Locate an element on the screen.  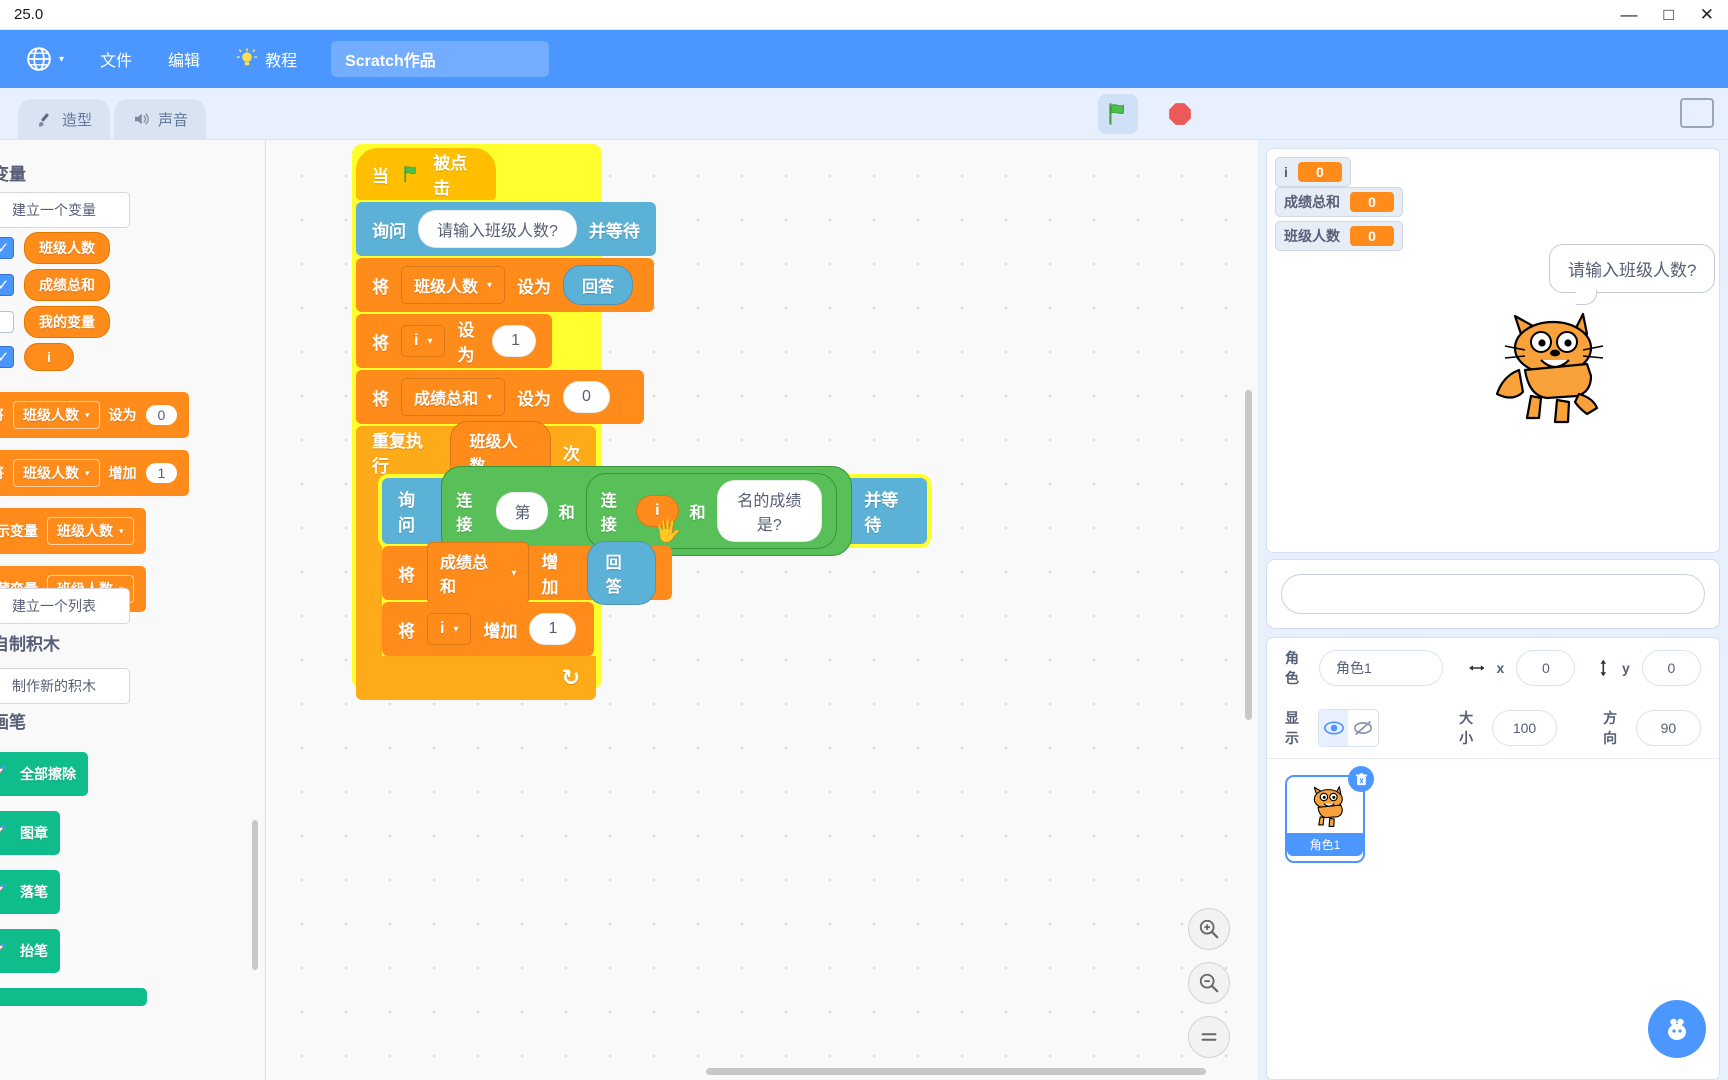
block-repeat-footer: ↻ is located at coordinates (476, 678).